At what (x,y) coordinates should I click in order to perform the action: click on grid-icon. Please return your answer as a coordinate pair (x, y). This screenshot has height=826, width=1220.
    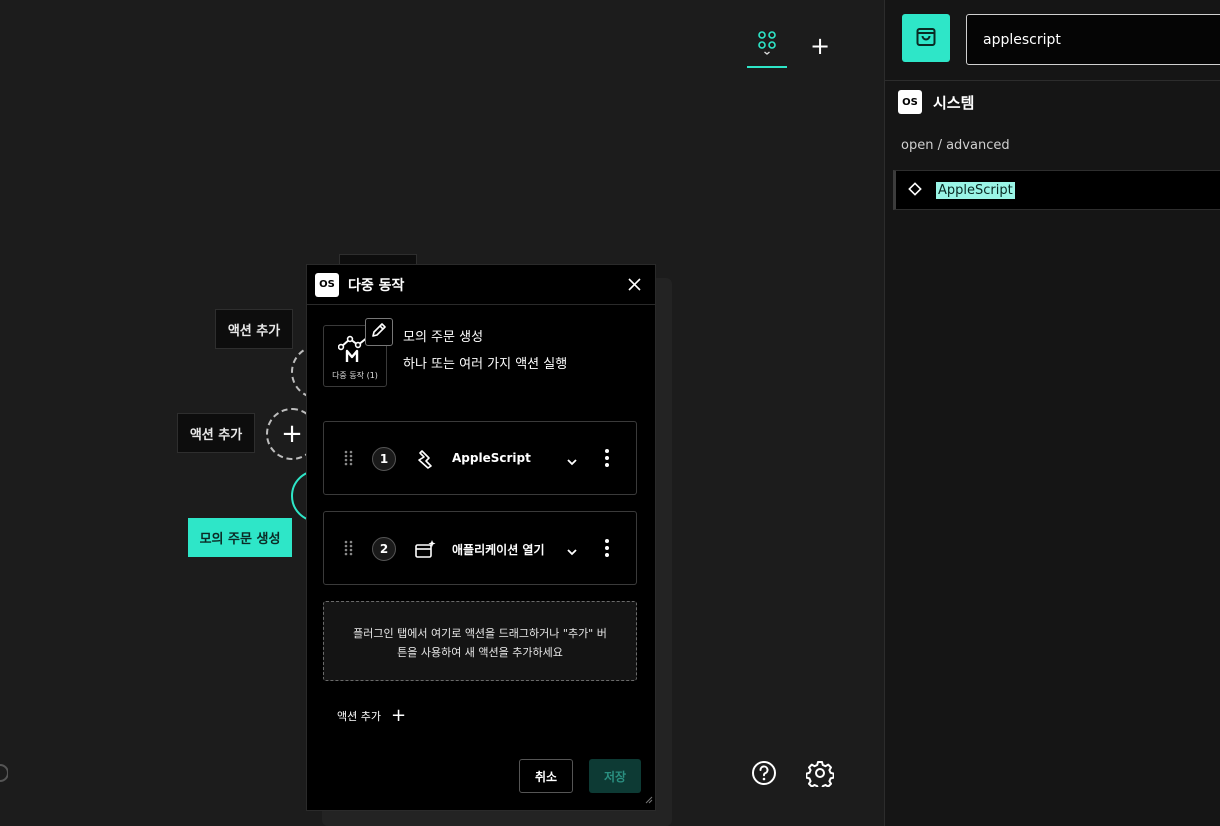
    Looking at the image, I should click on (767, 45).